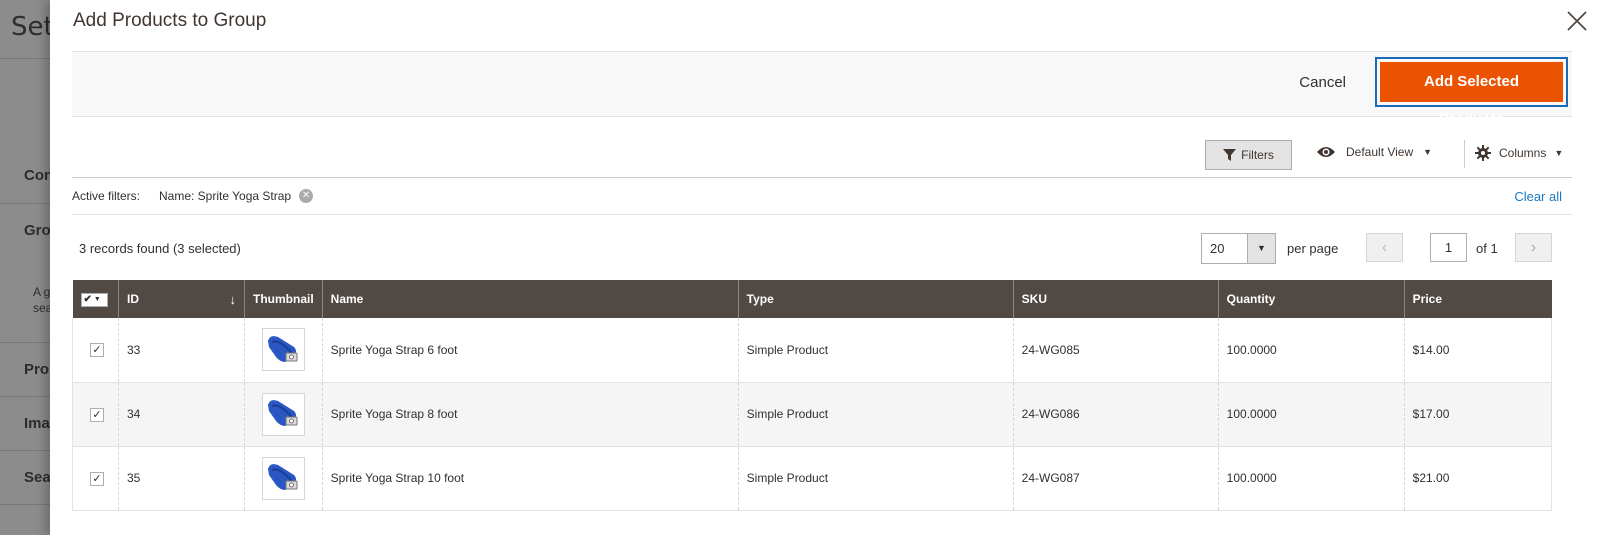 The width and height of the screenshot is (1600, 535). What do you see at coordinates (1523, 153) in the screenshot?
I see `columns-label: Columns` at bounding box center [1523, 153].